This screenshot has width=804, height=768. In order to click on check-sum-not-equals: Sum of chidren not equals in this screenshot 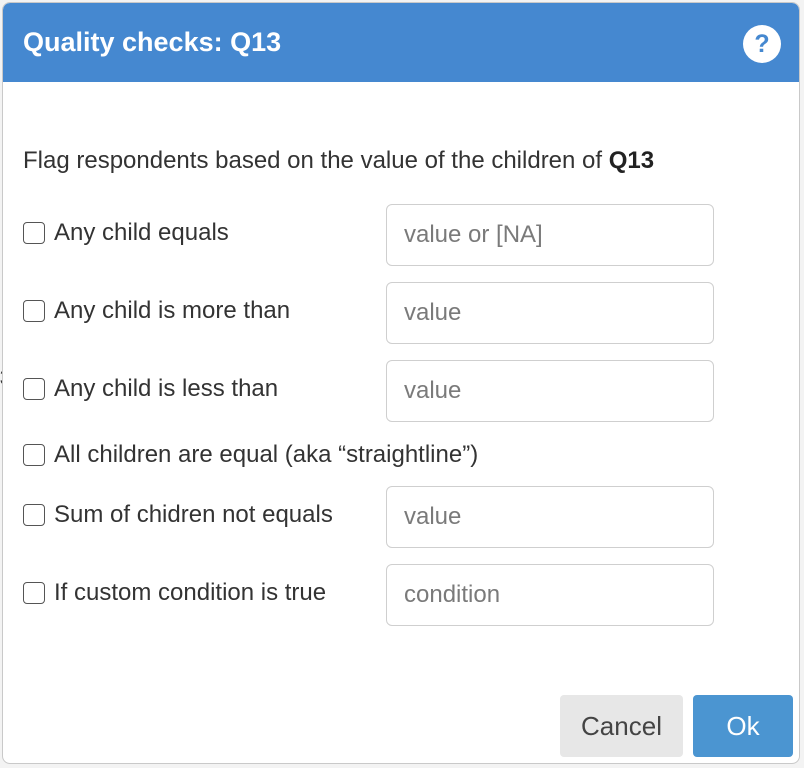, I will do `click(178, 515)`.